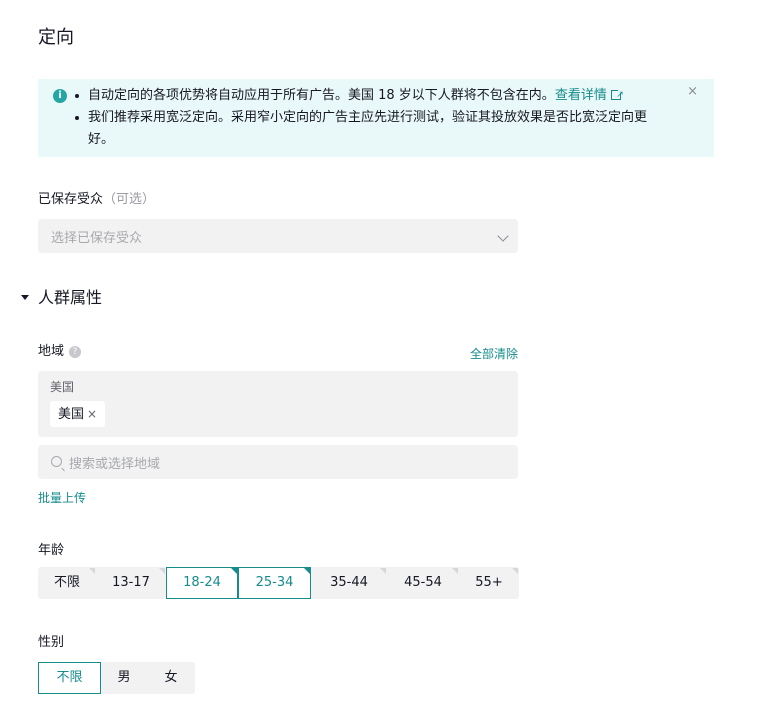 The image size is (761, 708). I want to click on help-icon: ?, so click(75, 351).